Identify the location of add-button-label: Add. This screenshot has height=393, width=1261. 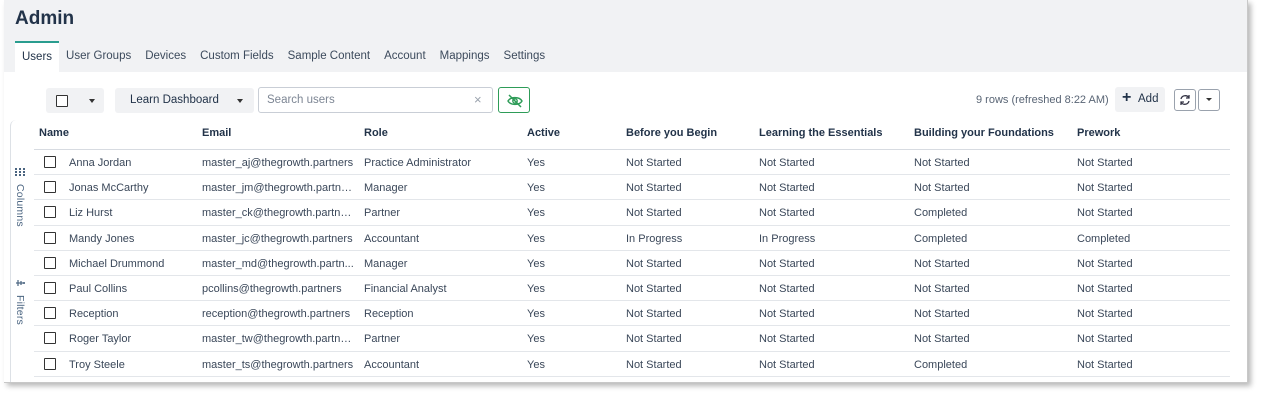
(1148, 99).